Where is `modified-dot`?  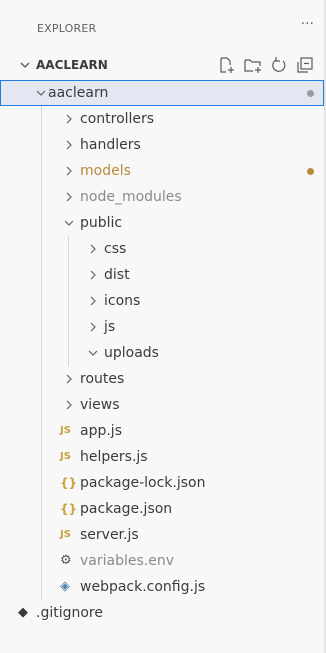
modified-dot is located at coordinates (310, 171).